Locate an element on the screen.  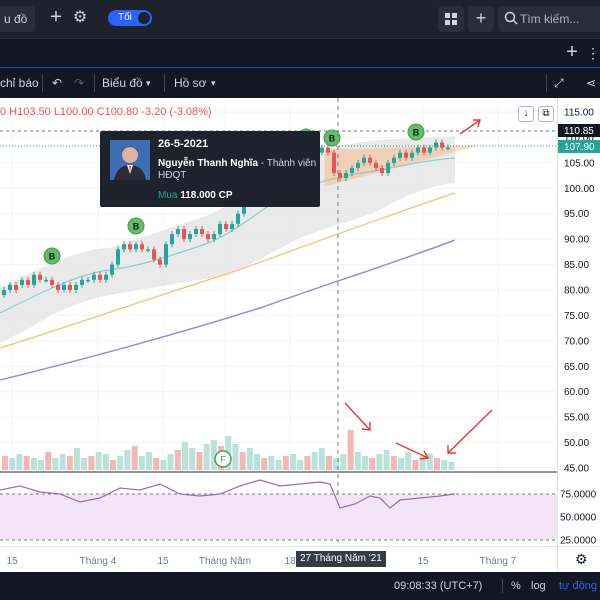
add-chart-icon: + is located at coordinates (481, 19).